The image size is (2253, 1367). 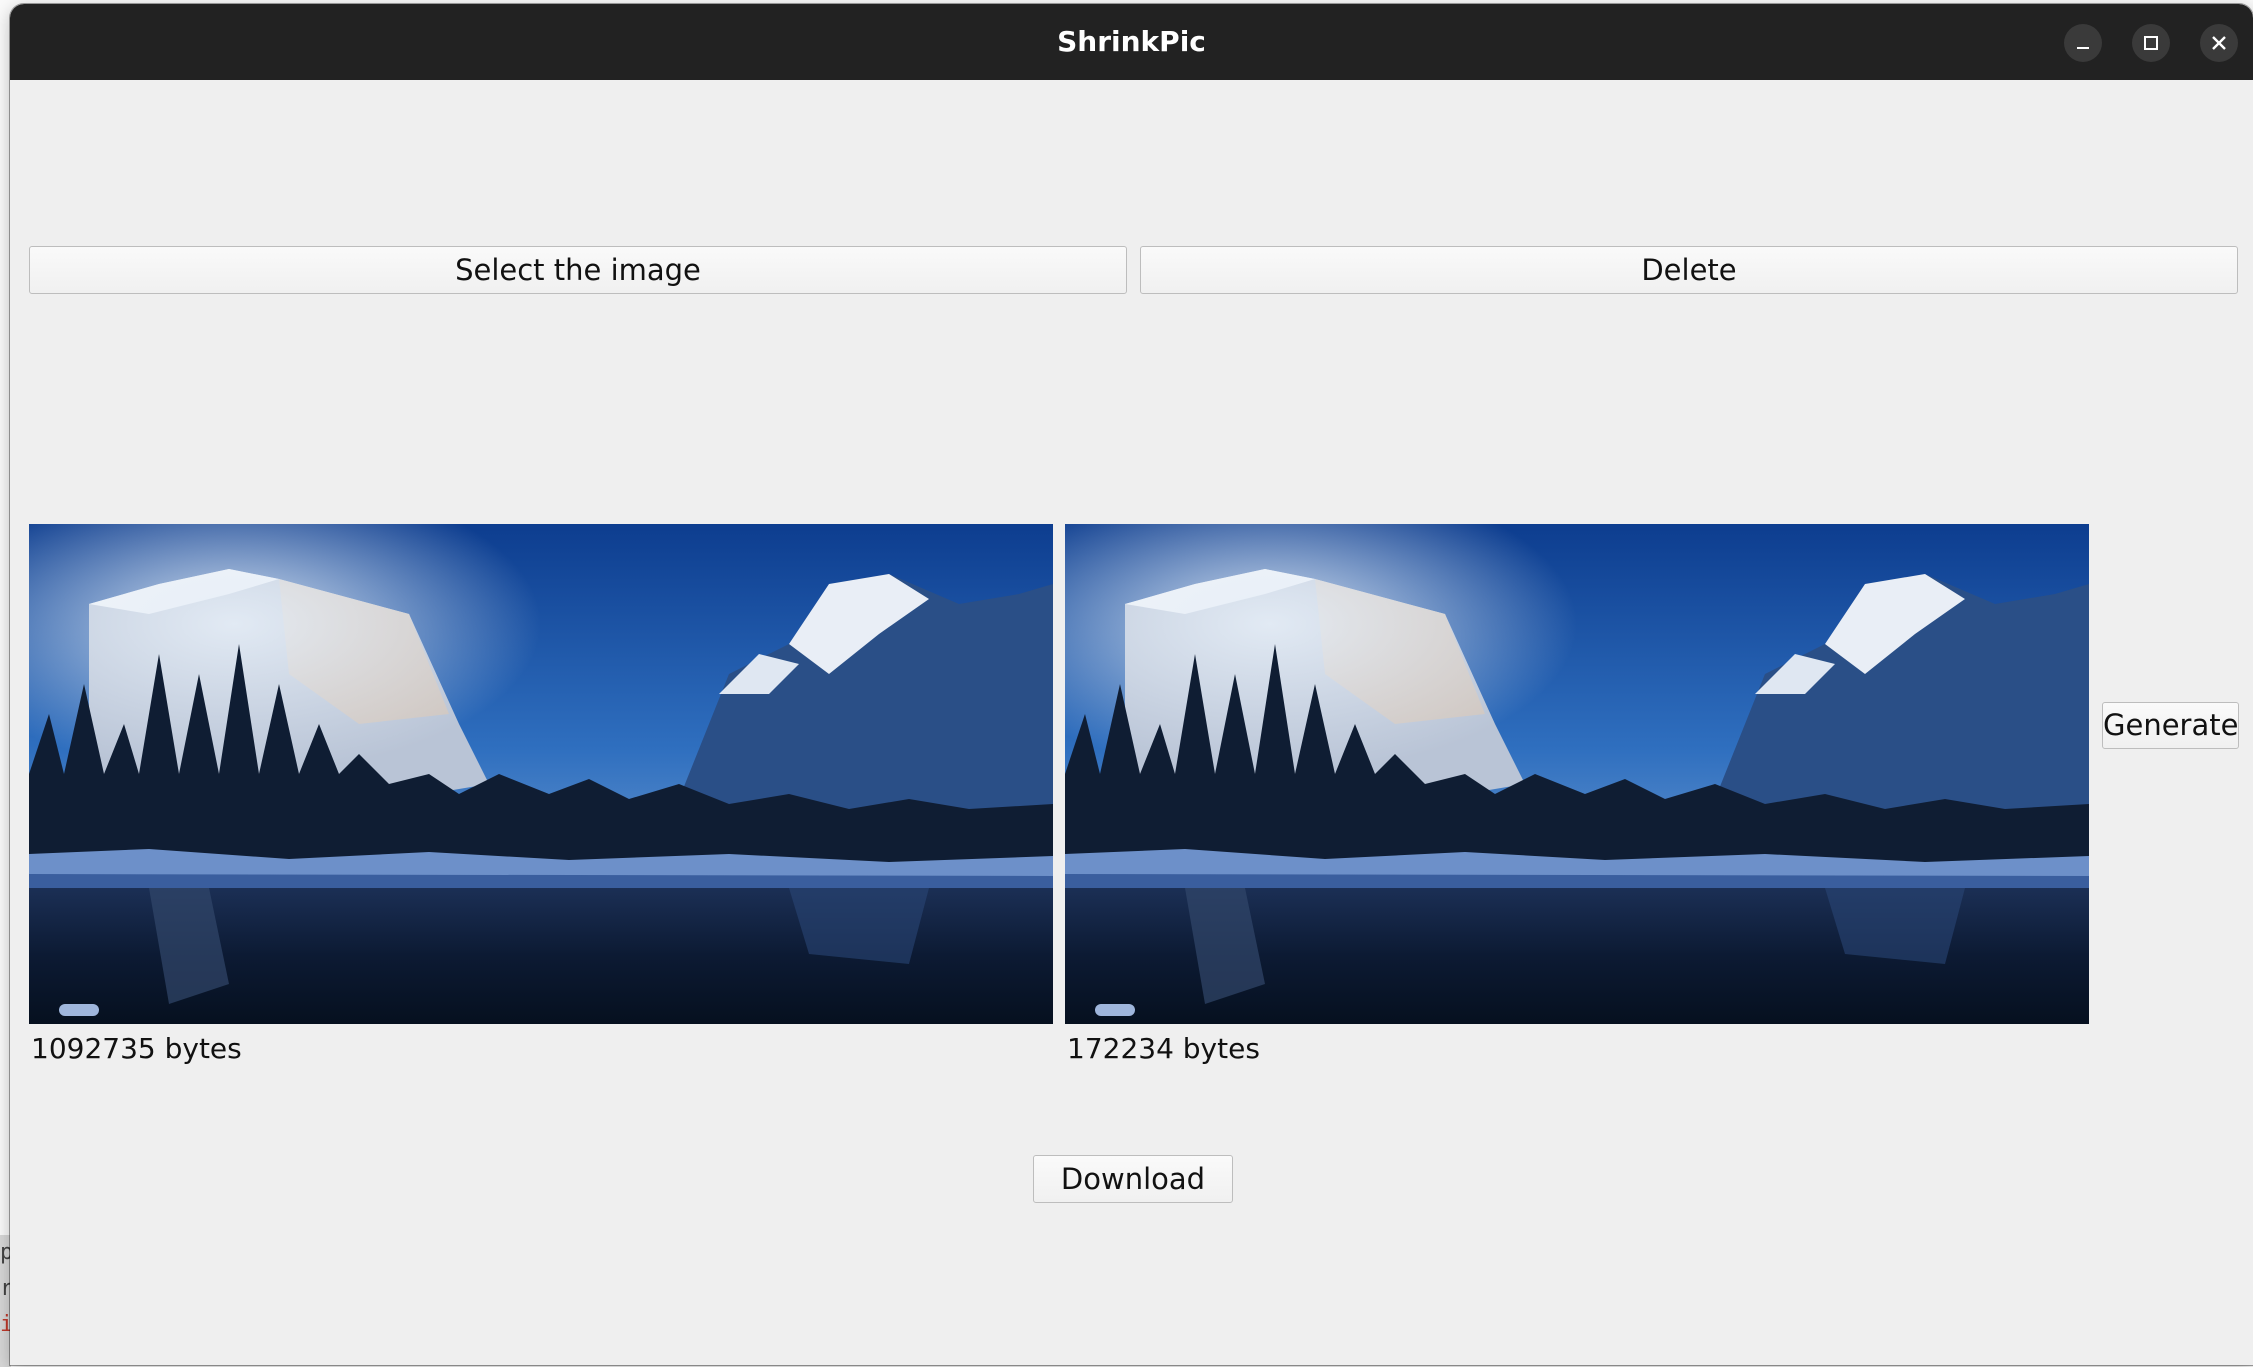 I want to click on maximize-icon, so click(x=2151, y=43).